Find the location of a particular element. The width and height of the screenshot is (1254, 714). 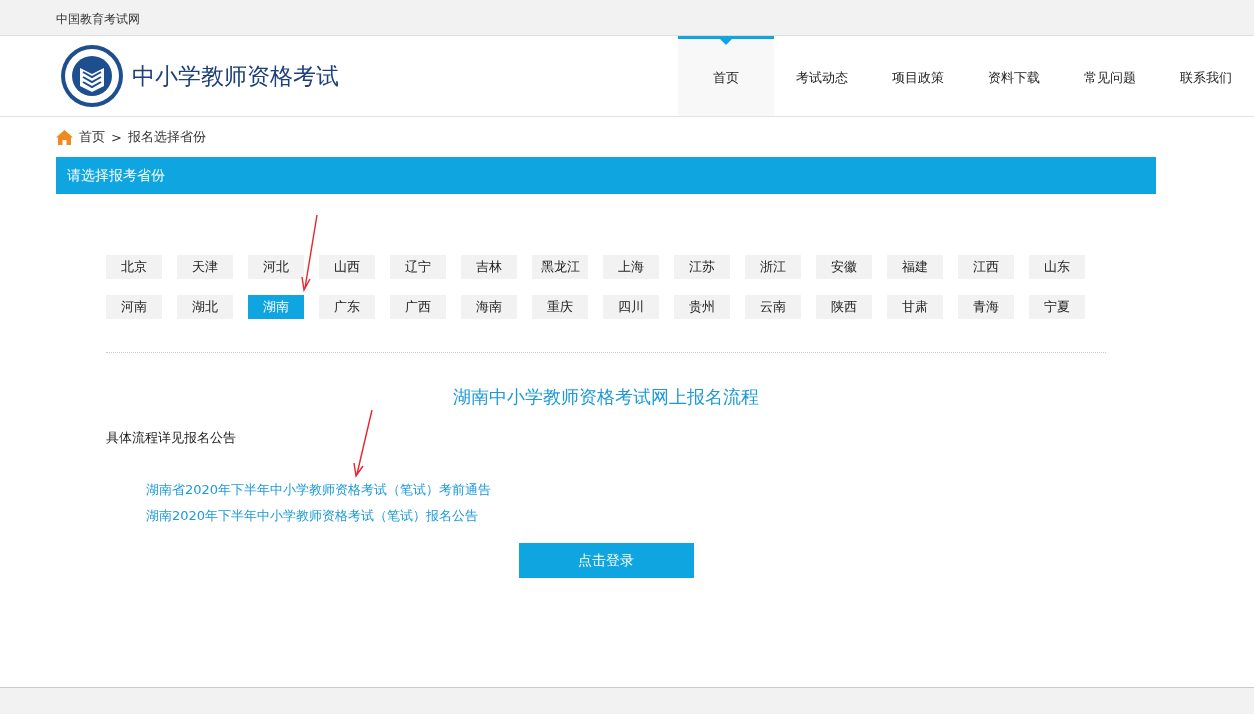

province-button: 福建 is located at coordinates (915, 267).